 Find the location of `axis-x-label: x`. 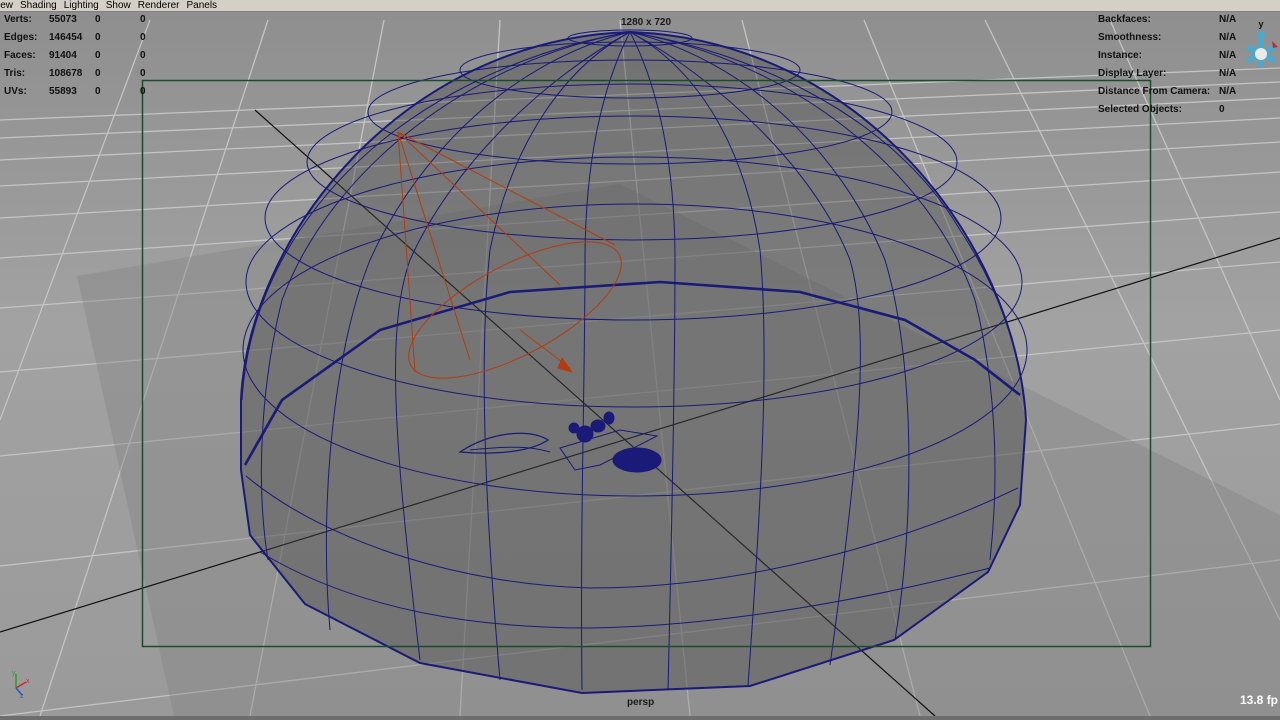

axis-x-label: x is located at coordinates (28, 681).